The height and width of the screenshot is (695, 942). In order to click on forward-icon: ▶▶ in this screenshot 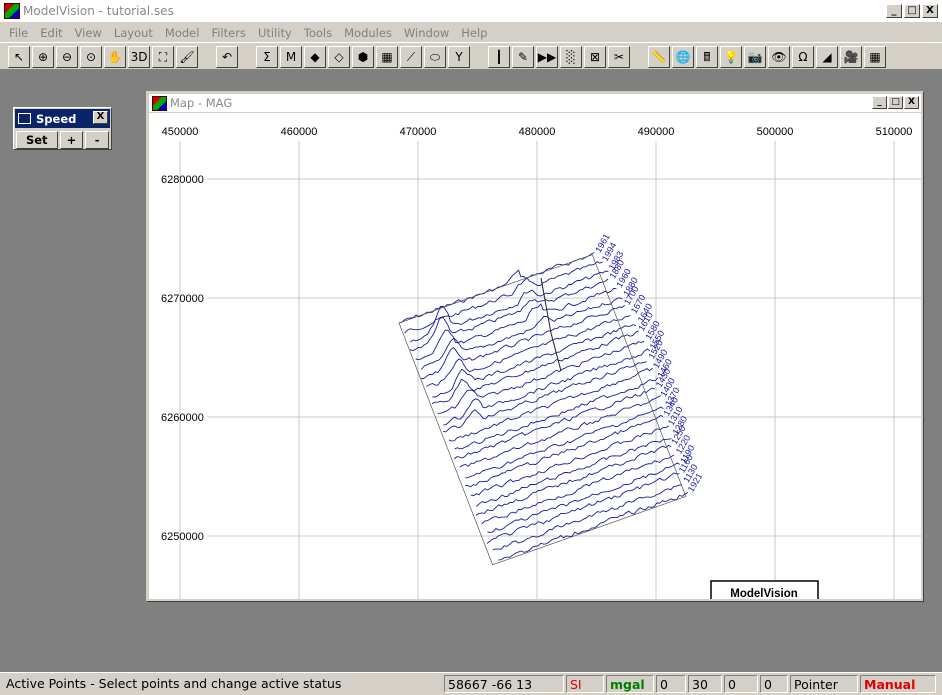, I will do `click(547, 57)`.